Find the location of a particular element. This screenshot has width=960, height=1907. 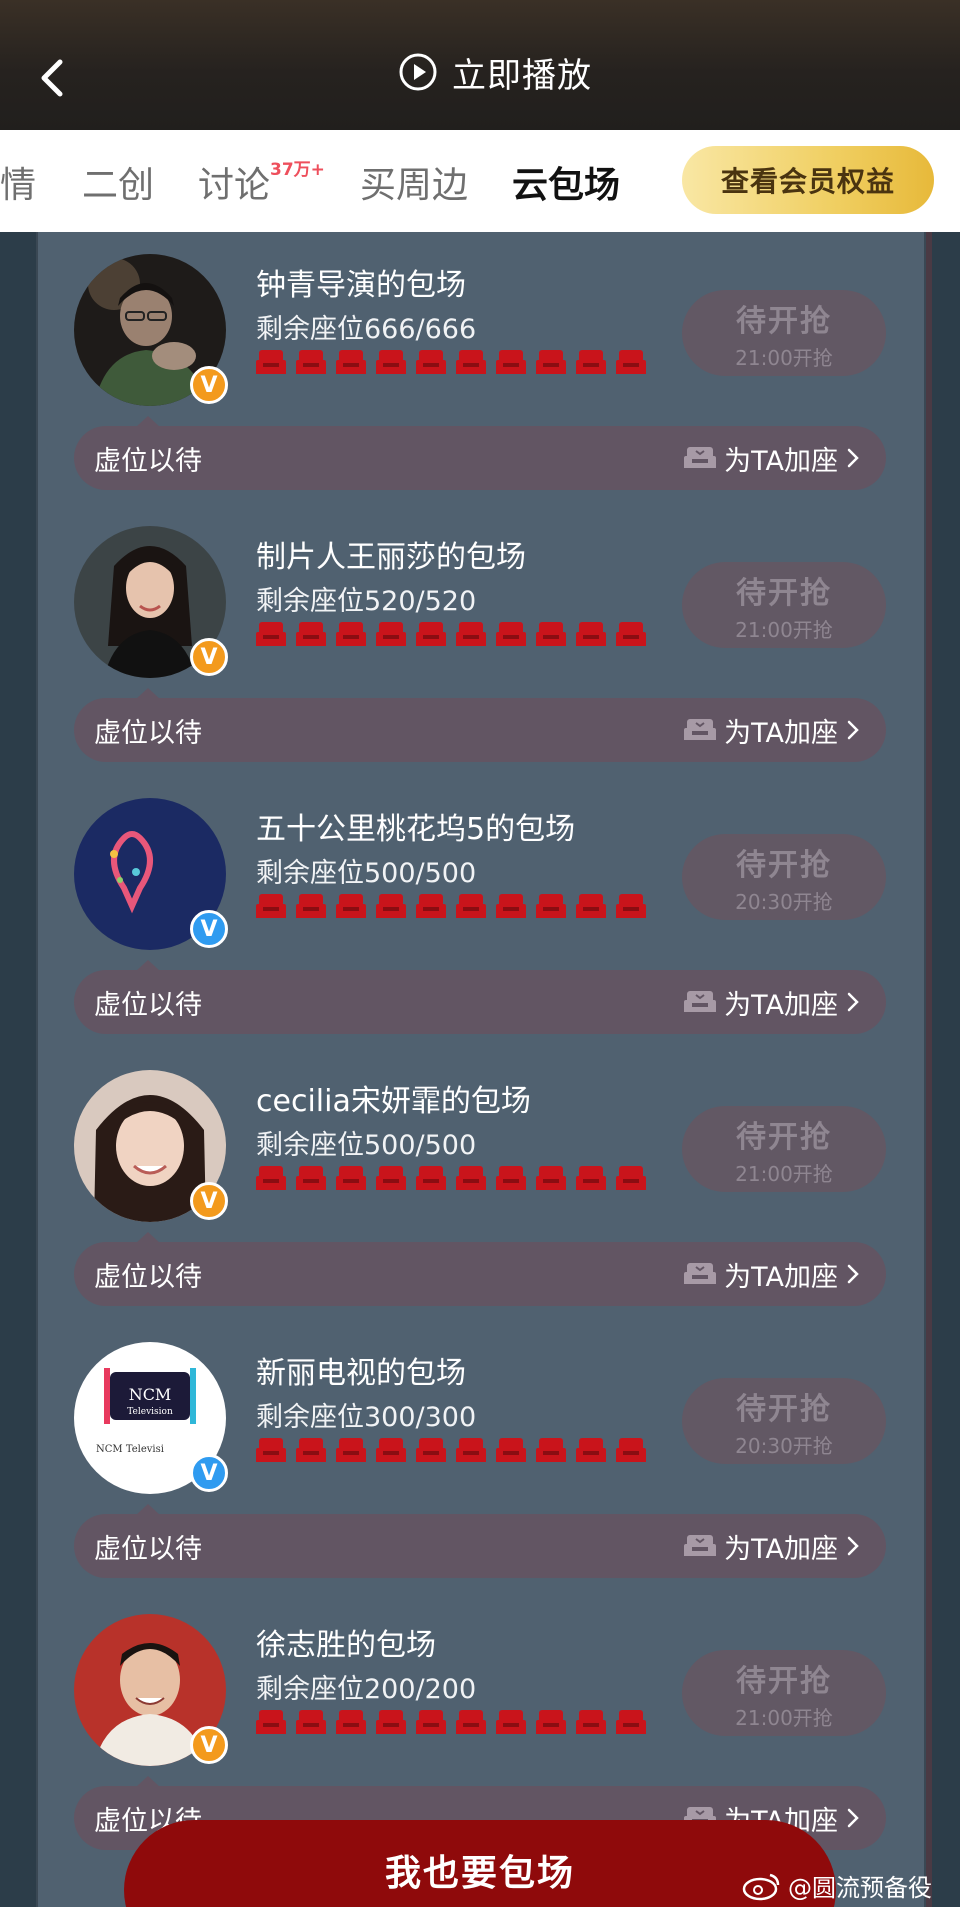

tab-discussion: 讨论 is located at coordinates (234, 182).